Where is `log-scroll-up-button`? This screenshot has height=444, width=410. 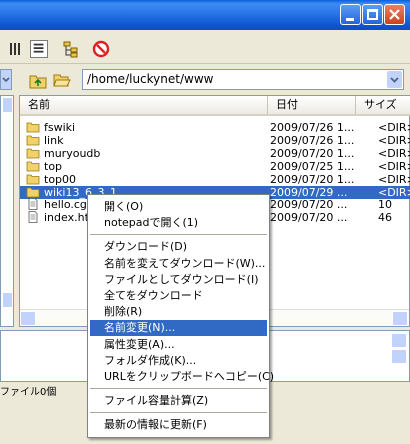 log-scroll-up-button is located at coordinates (399, 340).